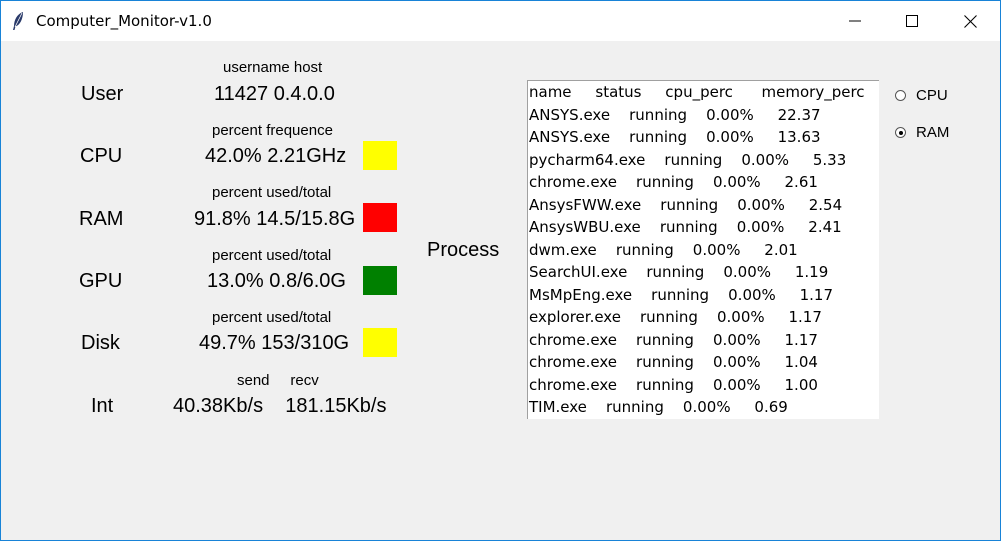  Describe the element at coordinates (272, 192) in the screenshot. I see `ram-header: percent used/total` at that location.